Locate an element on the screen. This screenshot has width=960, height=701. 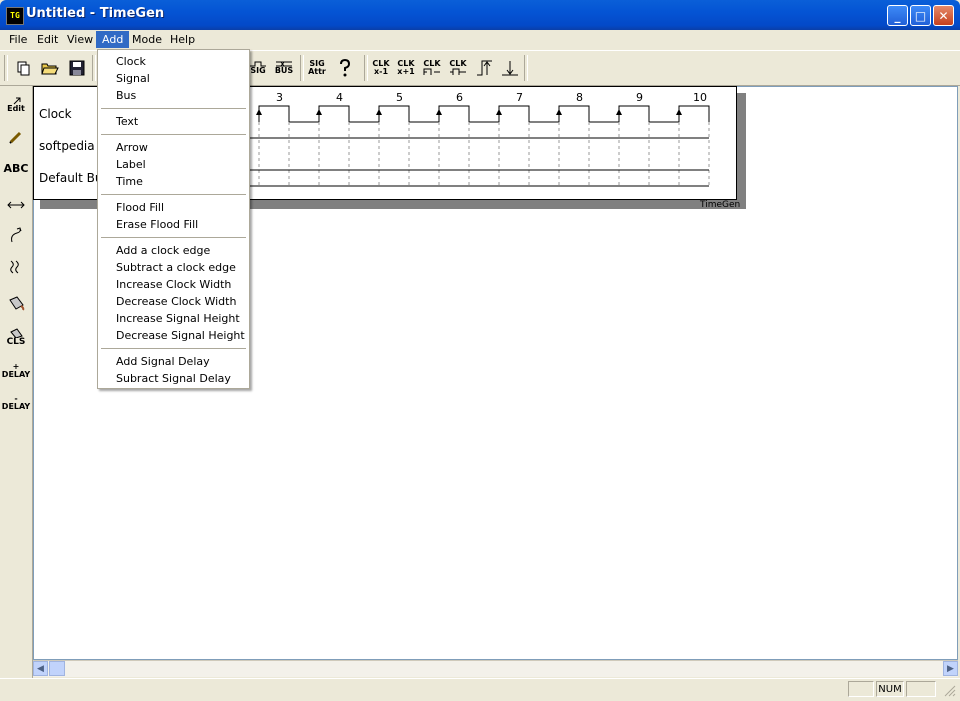
toolbar-clk-narrow-button: CLK is located at coordinates (458, 68).